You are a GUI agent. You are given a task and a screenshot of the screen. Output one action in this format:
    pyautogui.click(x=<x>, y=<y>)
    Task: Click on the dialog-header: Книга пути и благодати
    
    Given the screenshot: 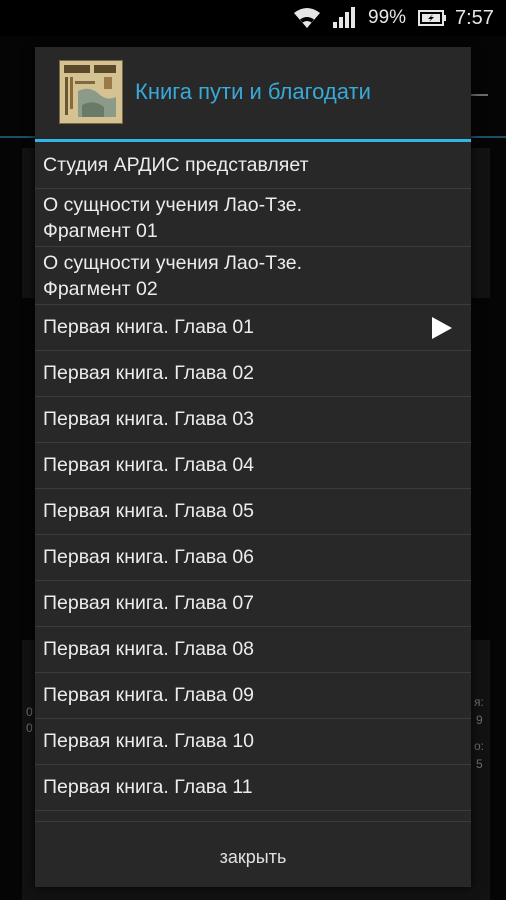 What is the action you would take?
    pyautogui.click(x=253, y=93)
    